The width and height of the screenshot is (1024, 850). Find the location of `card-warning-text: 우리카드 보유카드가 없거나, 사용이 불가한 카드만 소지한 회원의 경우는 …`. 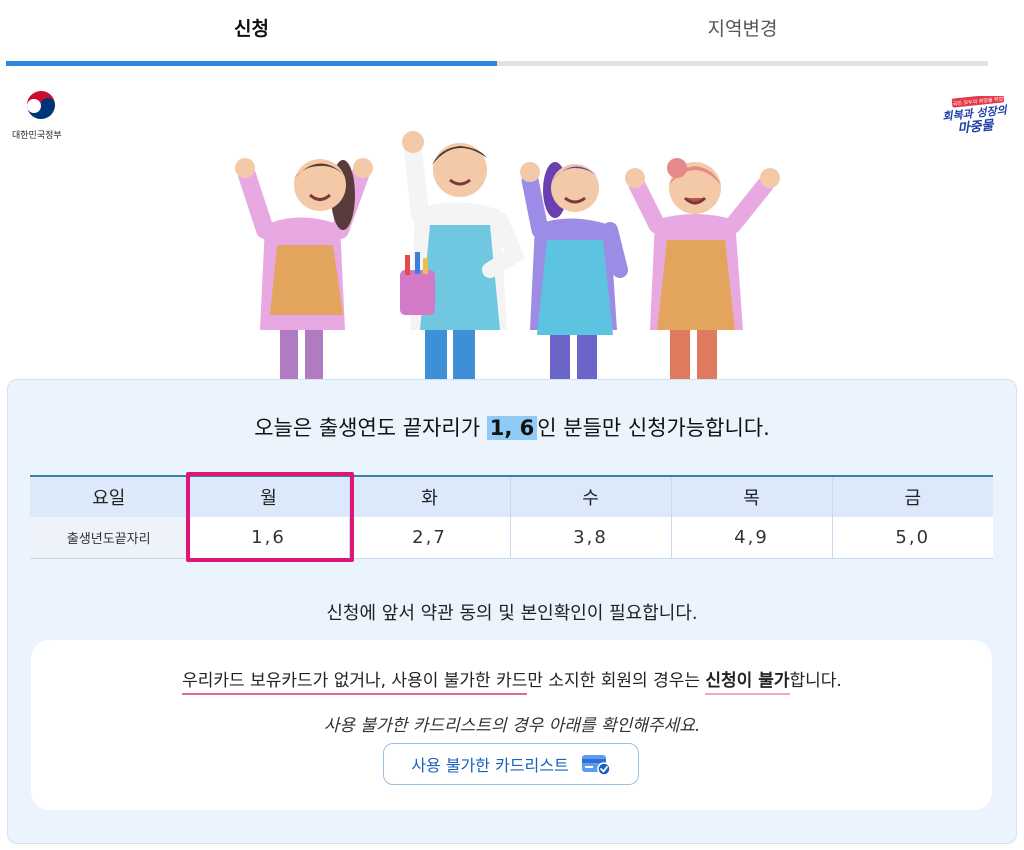

card-warning-text: 우리카드 보유카드가 없거나, 사용이 불가한 카드만 소지한 회원의 경우는 … is located at coordinates (512, 680).